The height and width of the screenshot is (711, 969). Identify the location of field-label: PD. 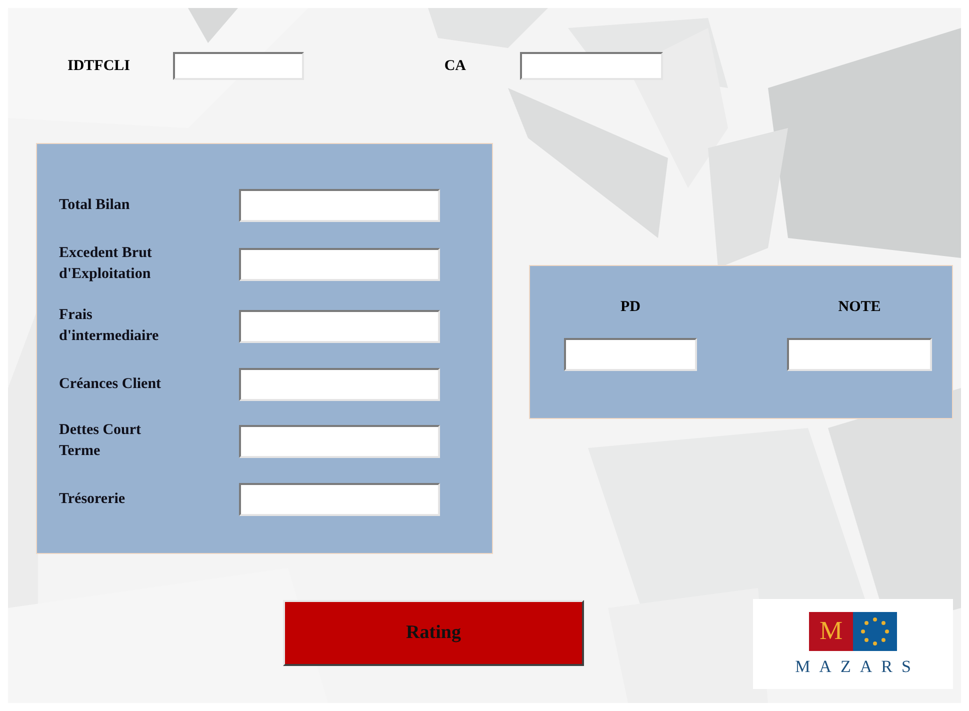
(630, 307).